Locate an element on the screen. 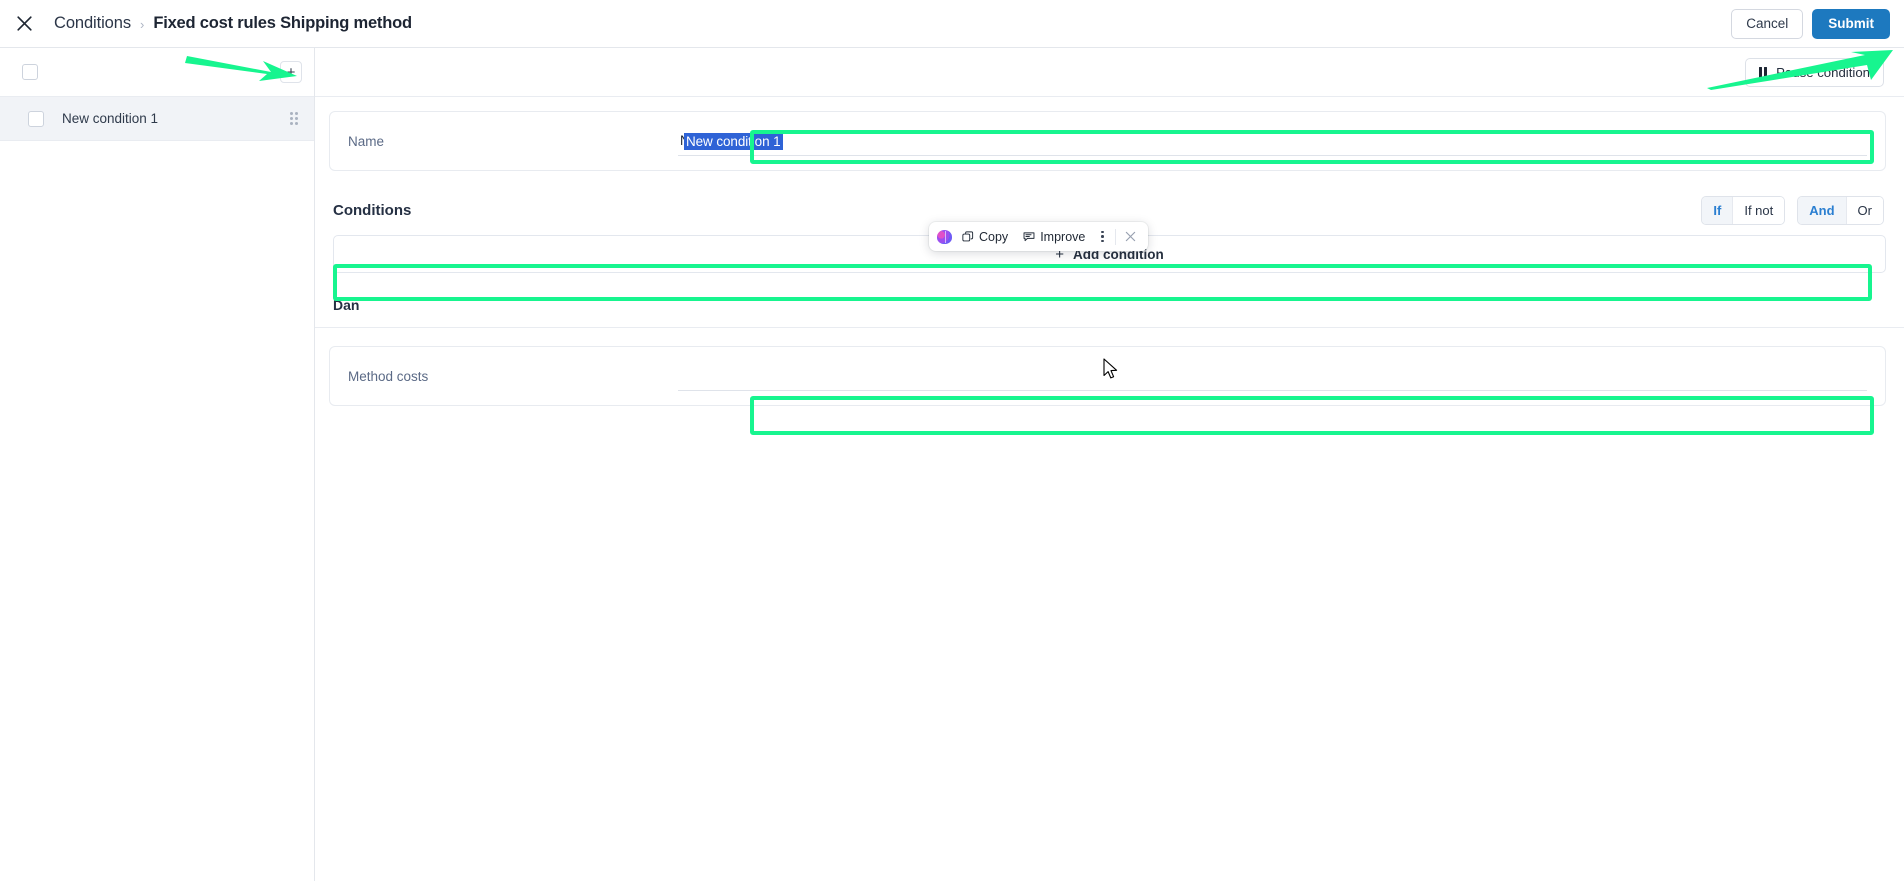  method-costs-input is located at coordinates (1272, 376).